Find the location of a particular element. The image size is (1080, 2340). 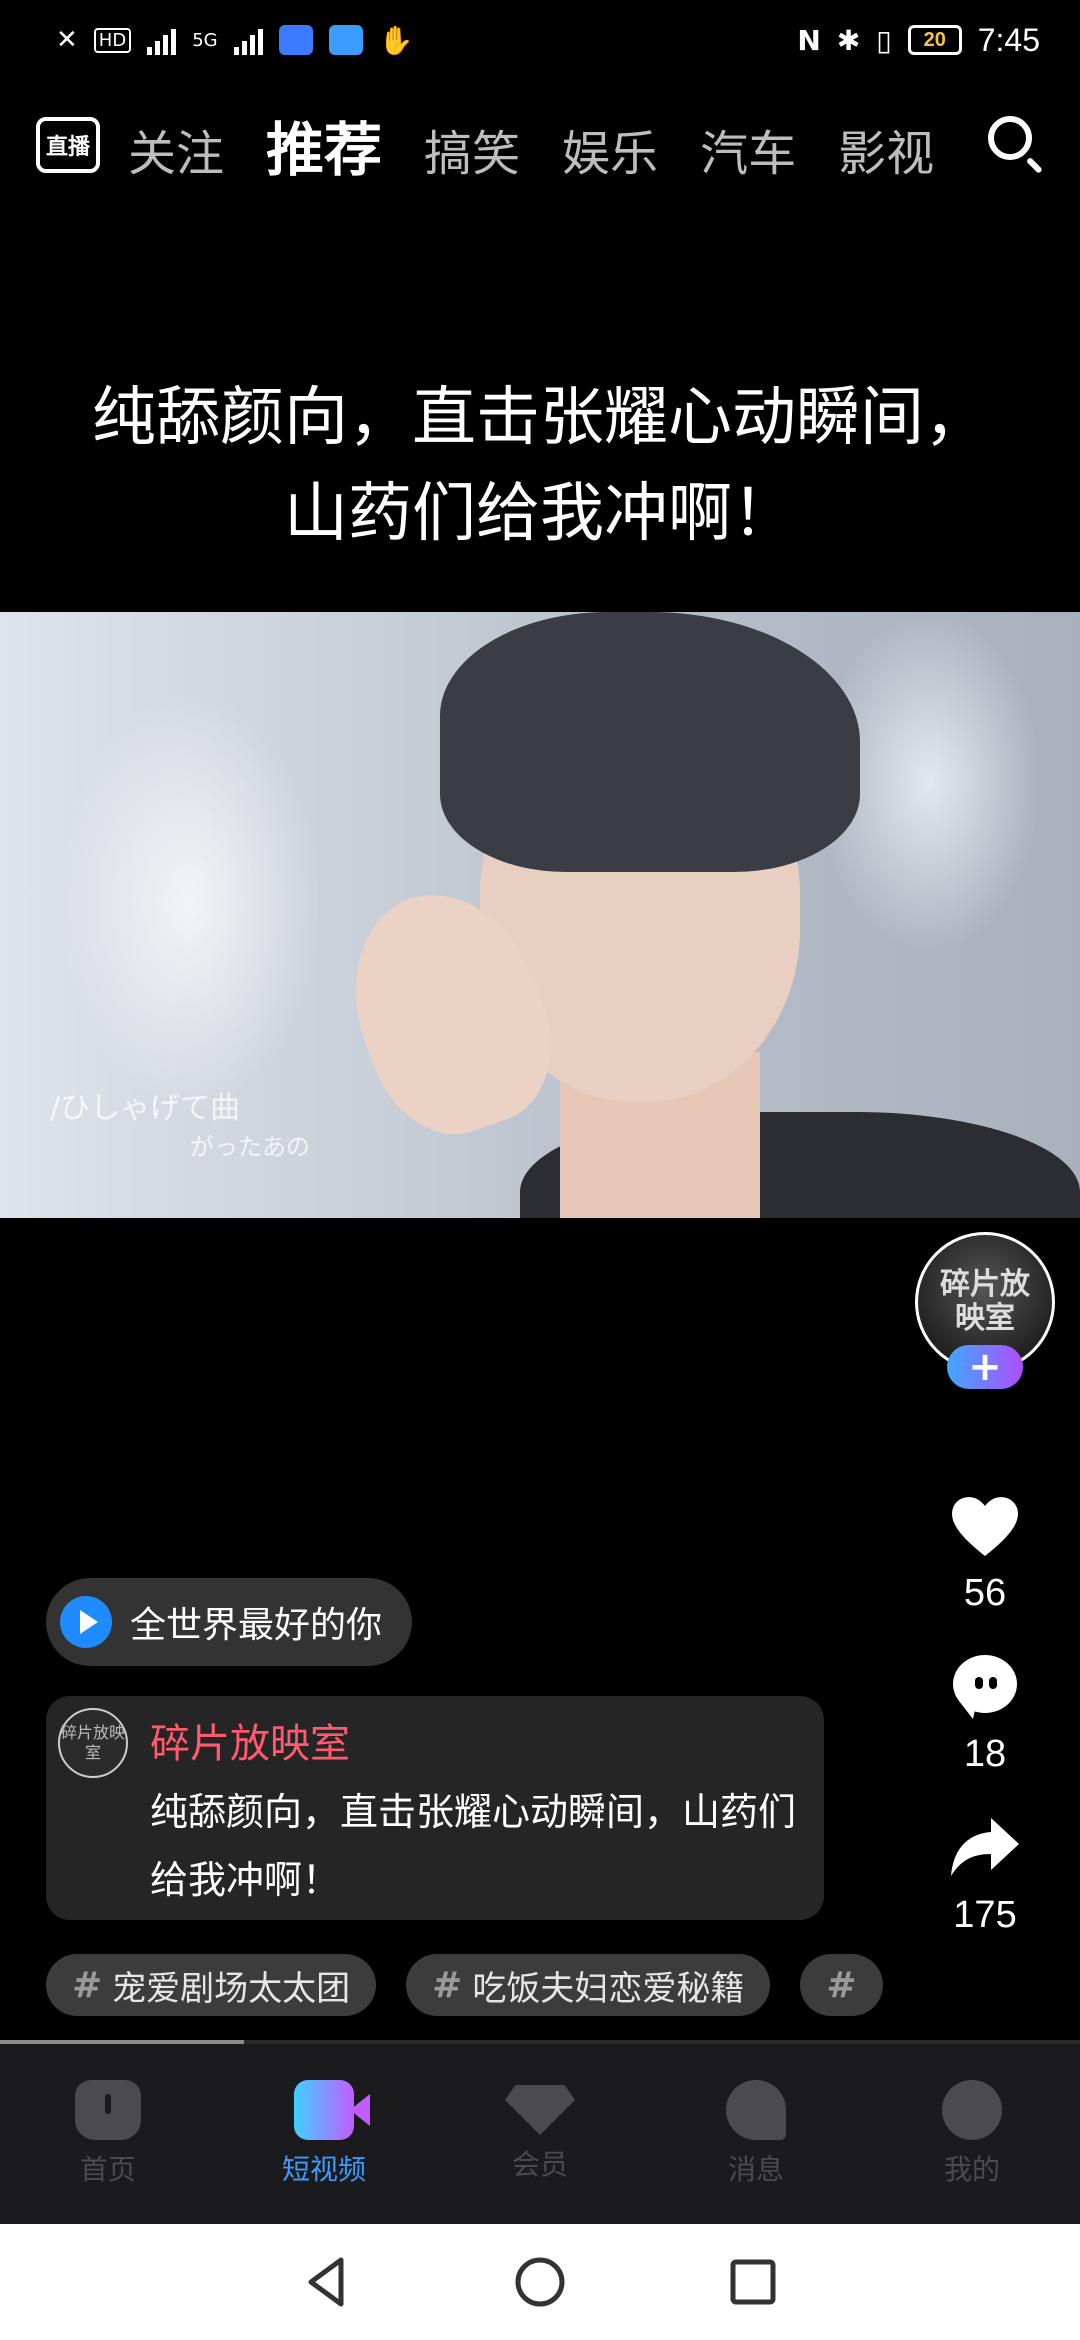

comment-icon is located at coordinates (985, 1686).